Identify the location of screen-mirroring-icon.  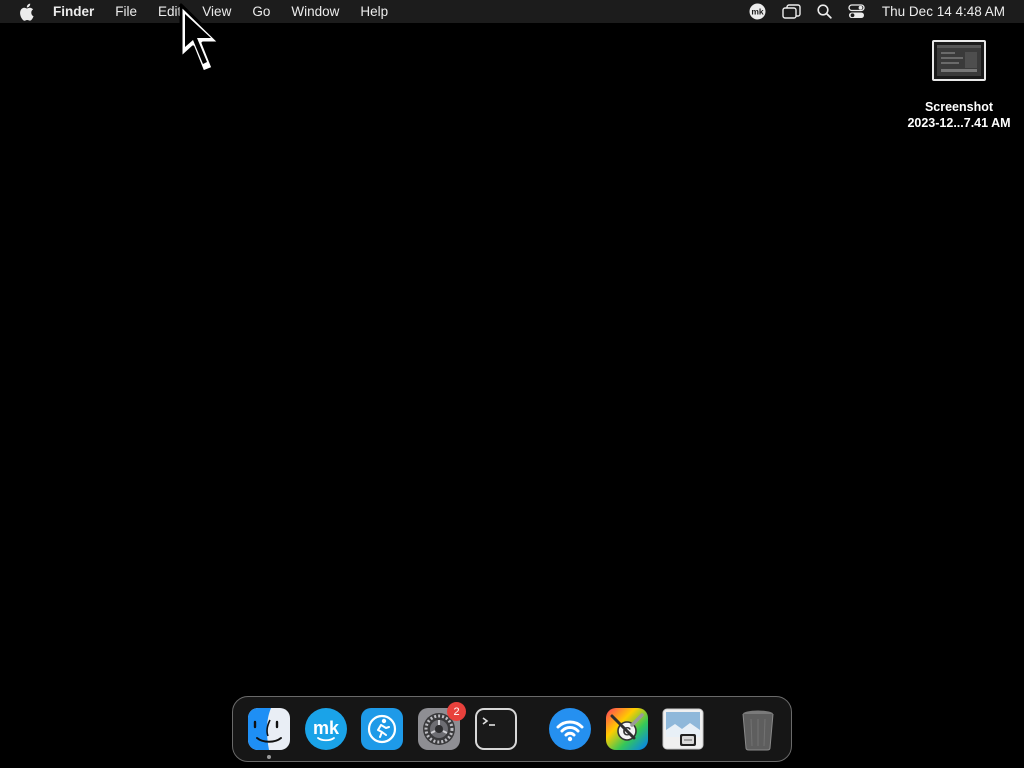
(791, 11).